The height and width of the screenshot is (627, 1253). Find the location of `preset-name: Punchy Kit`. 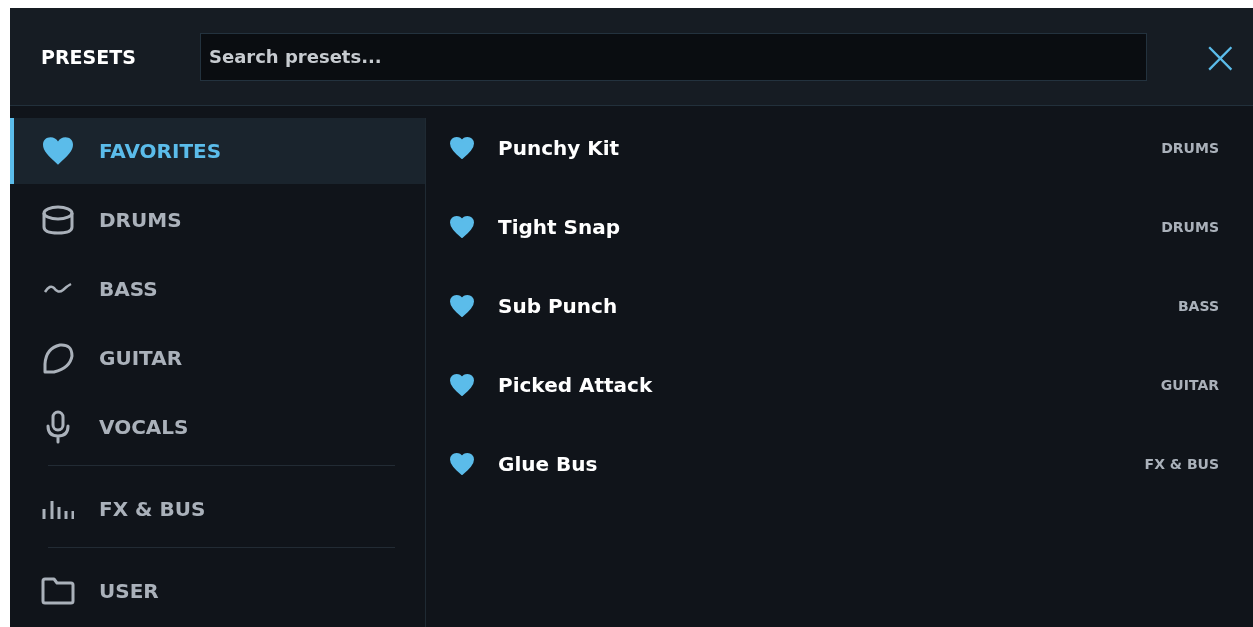

preset-name: Punchy Kit is located at coordinates (559, 147).